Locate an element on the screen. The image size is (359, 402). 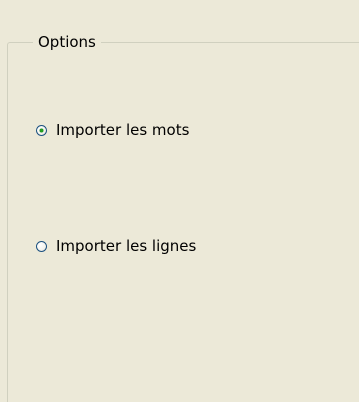
radio-import-lines: Importer les lignes is located at coordinates (116, 246).